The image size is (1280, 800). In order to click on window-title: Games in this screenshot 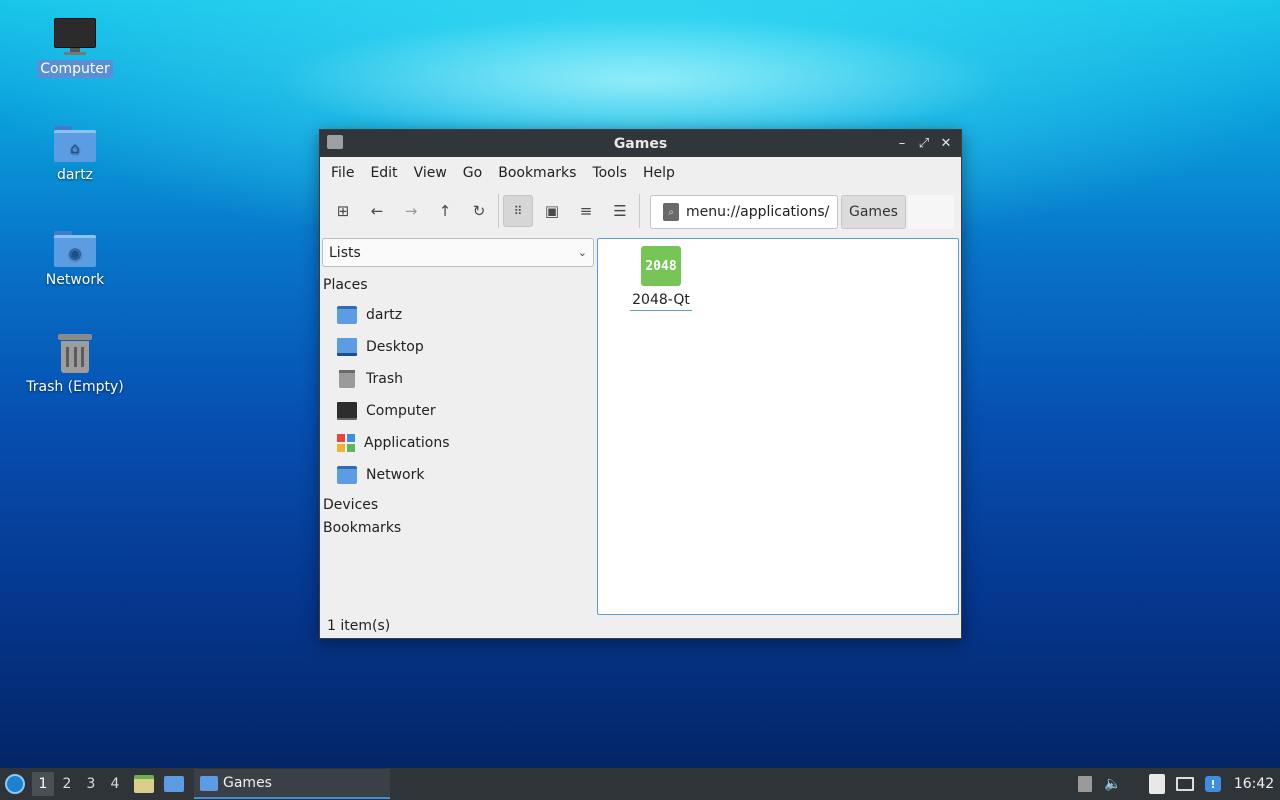, I will do `click(640, 143)`.